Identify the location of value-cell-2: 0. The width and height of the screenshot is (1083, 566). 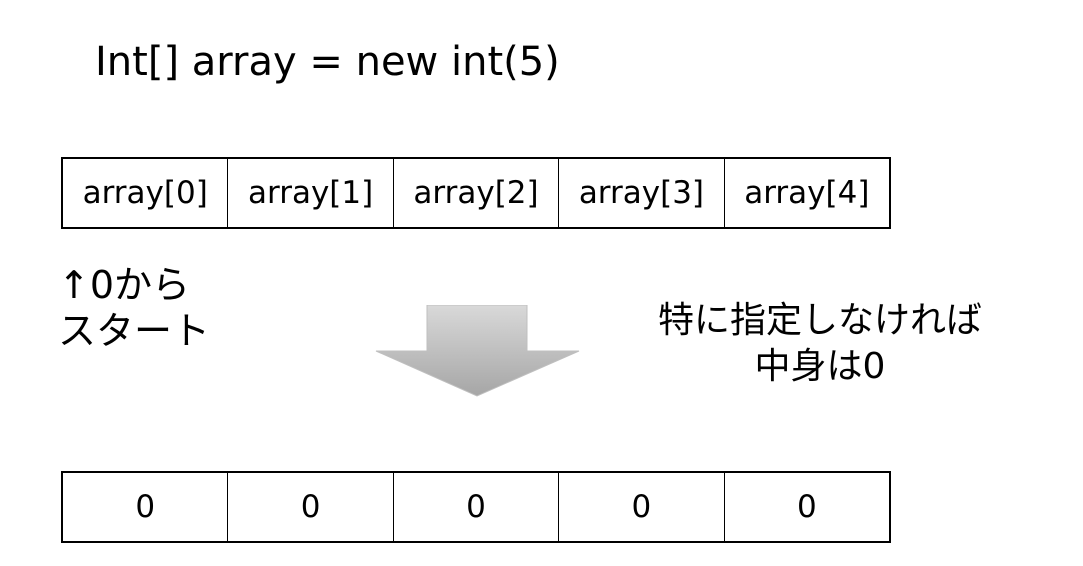
(475, 507).